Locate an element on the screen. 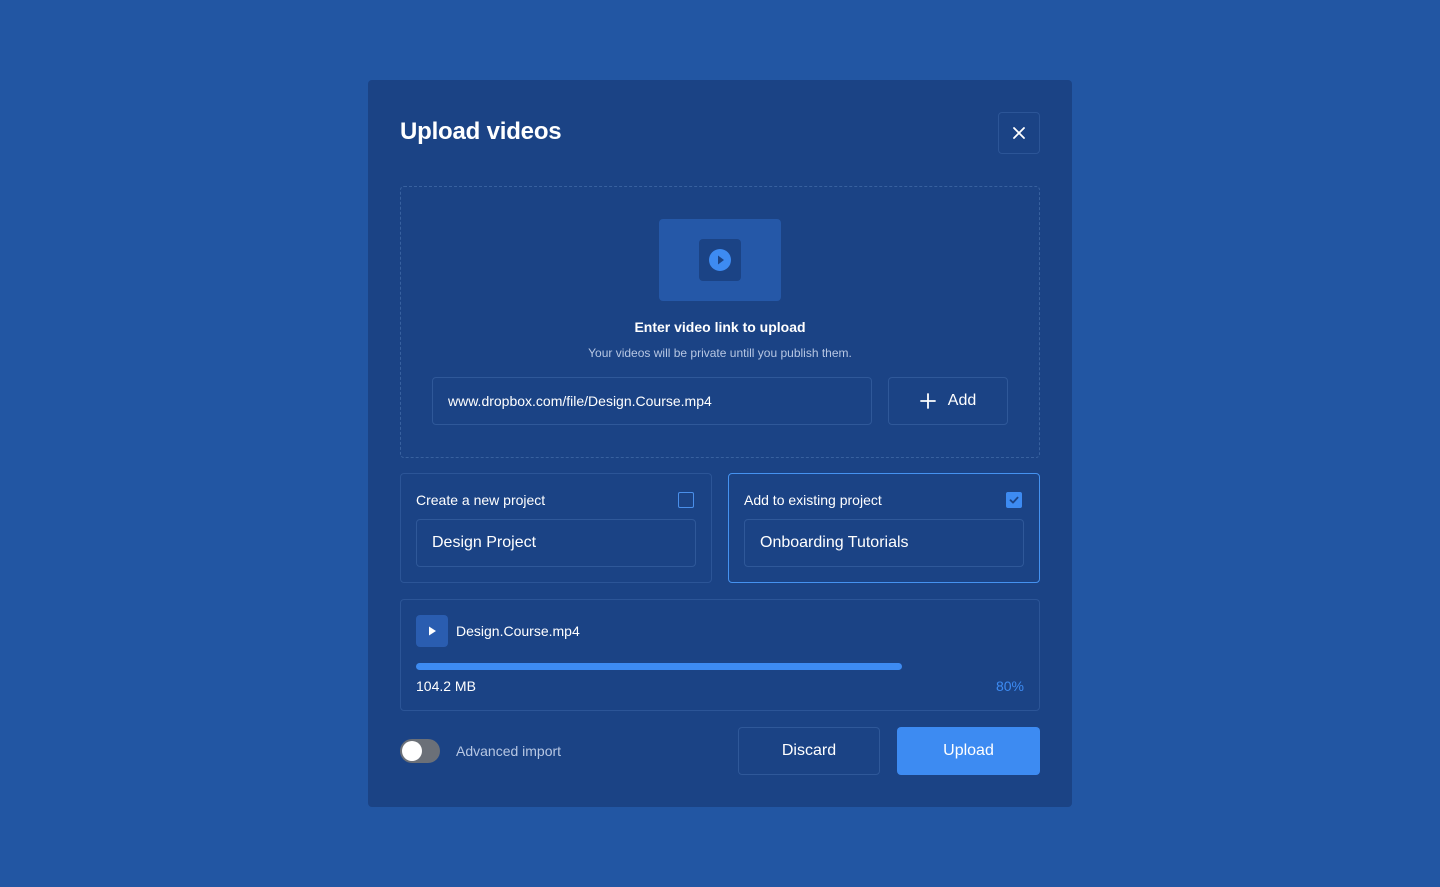 This screenshot has height=887, width=1440. add-link-button: Add is located at coordinates (948, 401).